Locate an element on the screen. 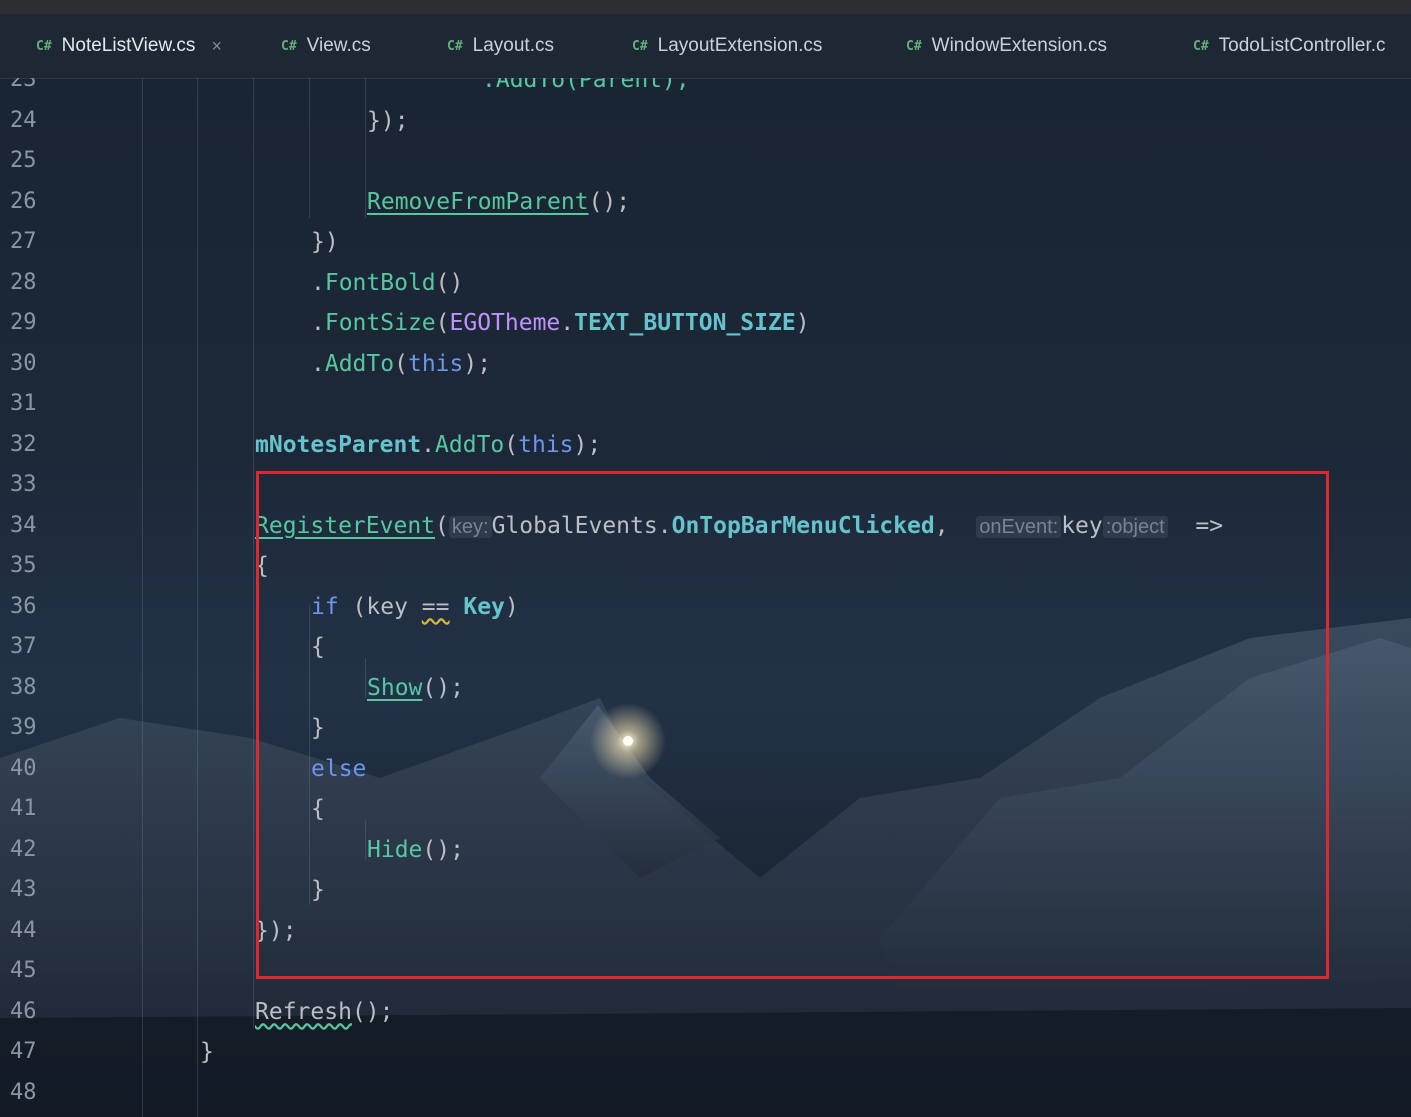 Image resolution: width=1411 pixels, height=1117 pixels. code-text: }); is located at coordinates (388, 121).